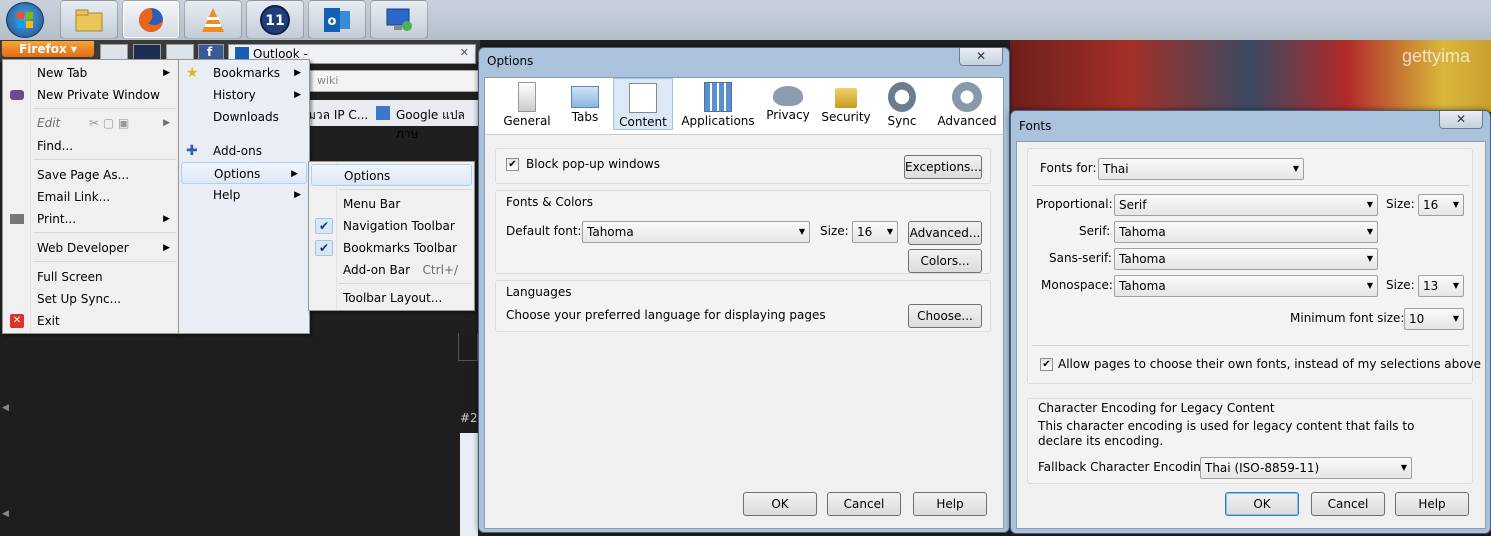 This screenshot has width=1491, height=536. What do you see at coordinates (440, 270) in the screenshot?
I see `shortcut-label: Ctrl+/` at bounding box center [440, 270].